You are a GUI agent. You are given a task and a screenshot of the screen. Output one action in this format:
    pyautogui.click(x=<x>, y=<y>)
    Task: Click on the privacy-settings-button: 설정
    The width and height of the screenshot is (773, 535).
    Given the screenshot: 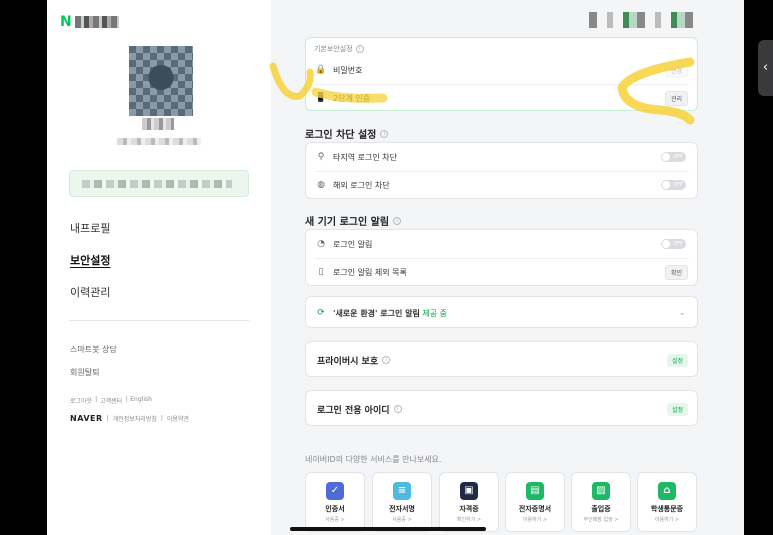 What is the action you would take?
    pyautogui.click(x=677, y=360)
    